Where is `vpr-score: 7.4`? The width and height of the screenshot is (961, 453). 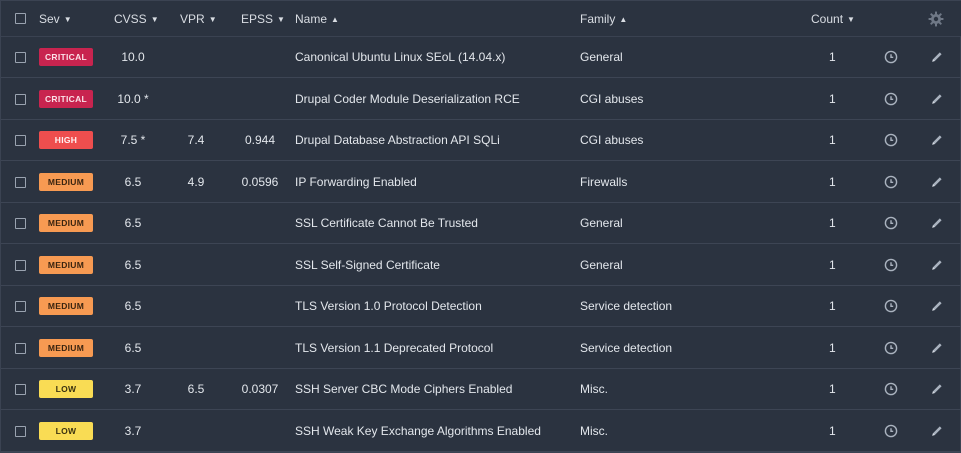 vpr-score: 7.4 is located at coordinates (196, 140).